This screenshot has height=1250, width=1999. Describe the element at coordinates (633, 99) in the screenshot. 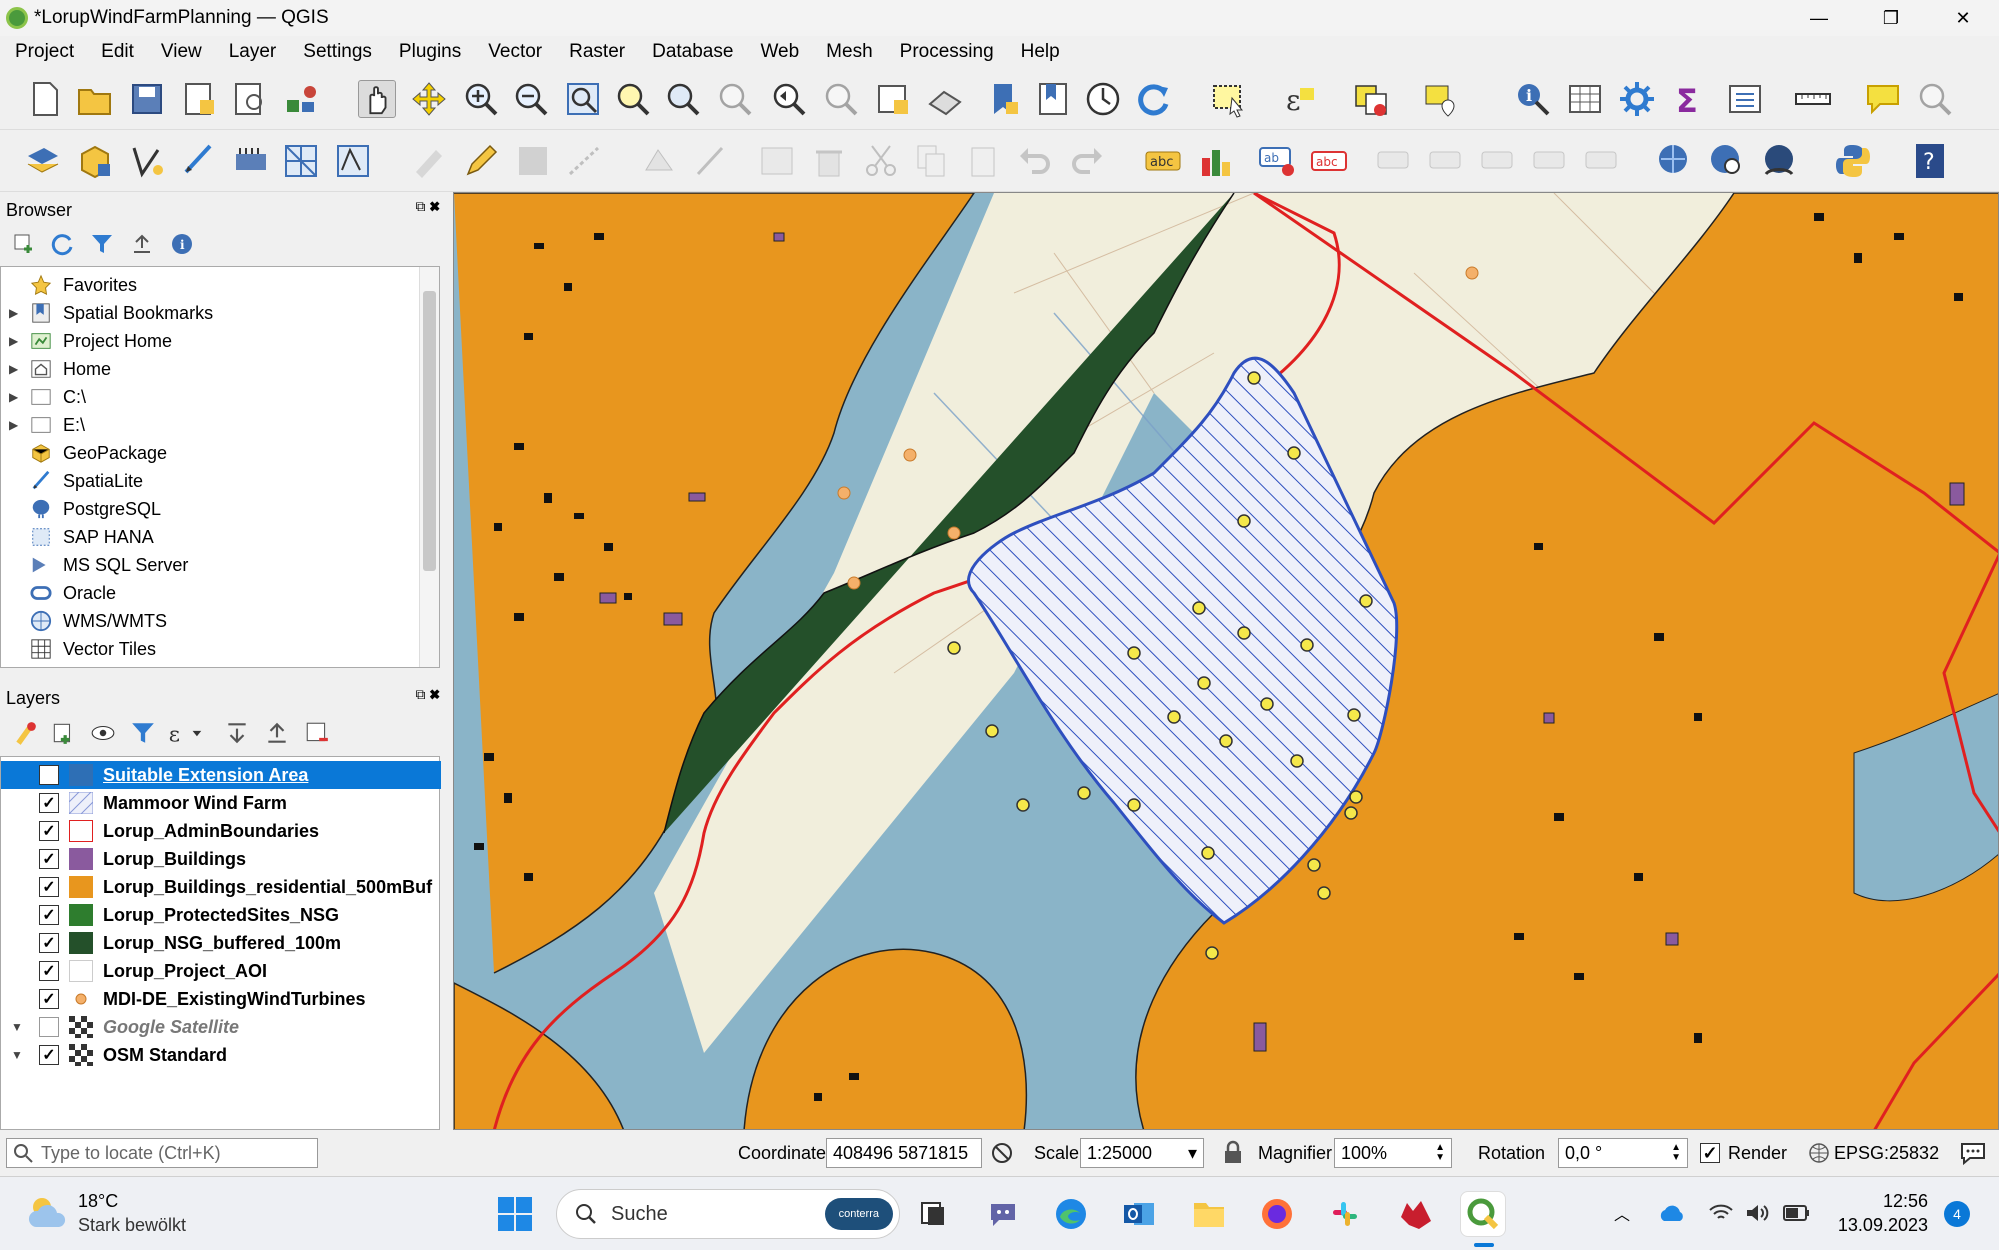

I see `zoom-to-selection-icon` at that location.